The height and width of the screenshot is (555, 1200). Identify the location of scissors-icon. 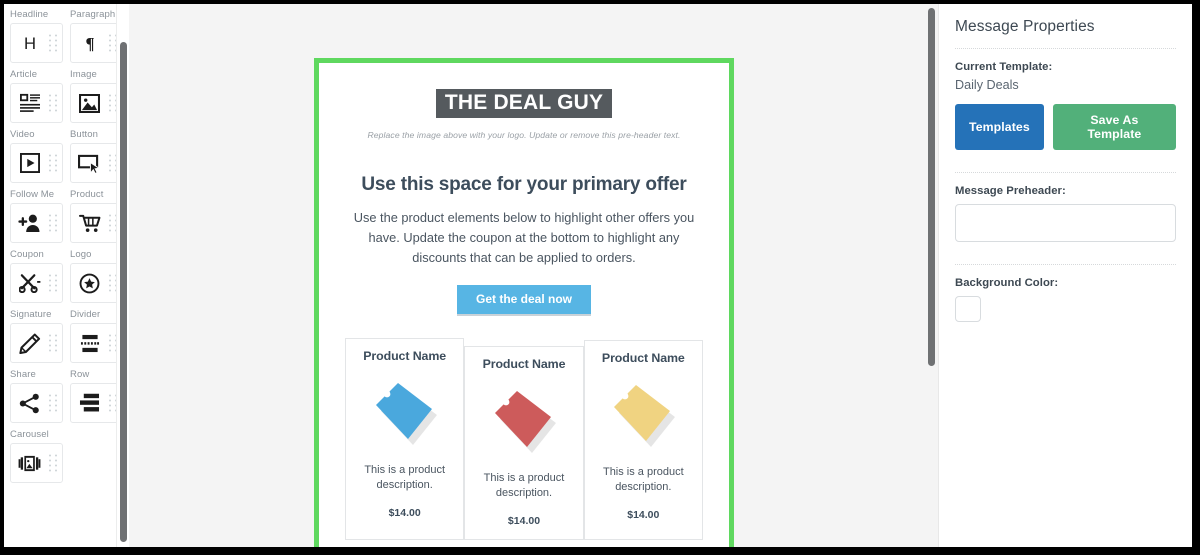
(29, 283).